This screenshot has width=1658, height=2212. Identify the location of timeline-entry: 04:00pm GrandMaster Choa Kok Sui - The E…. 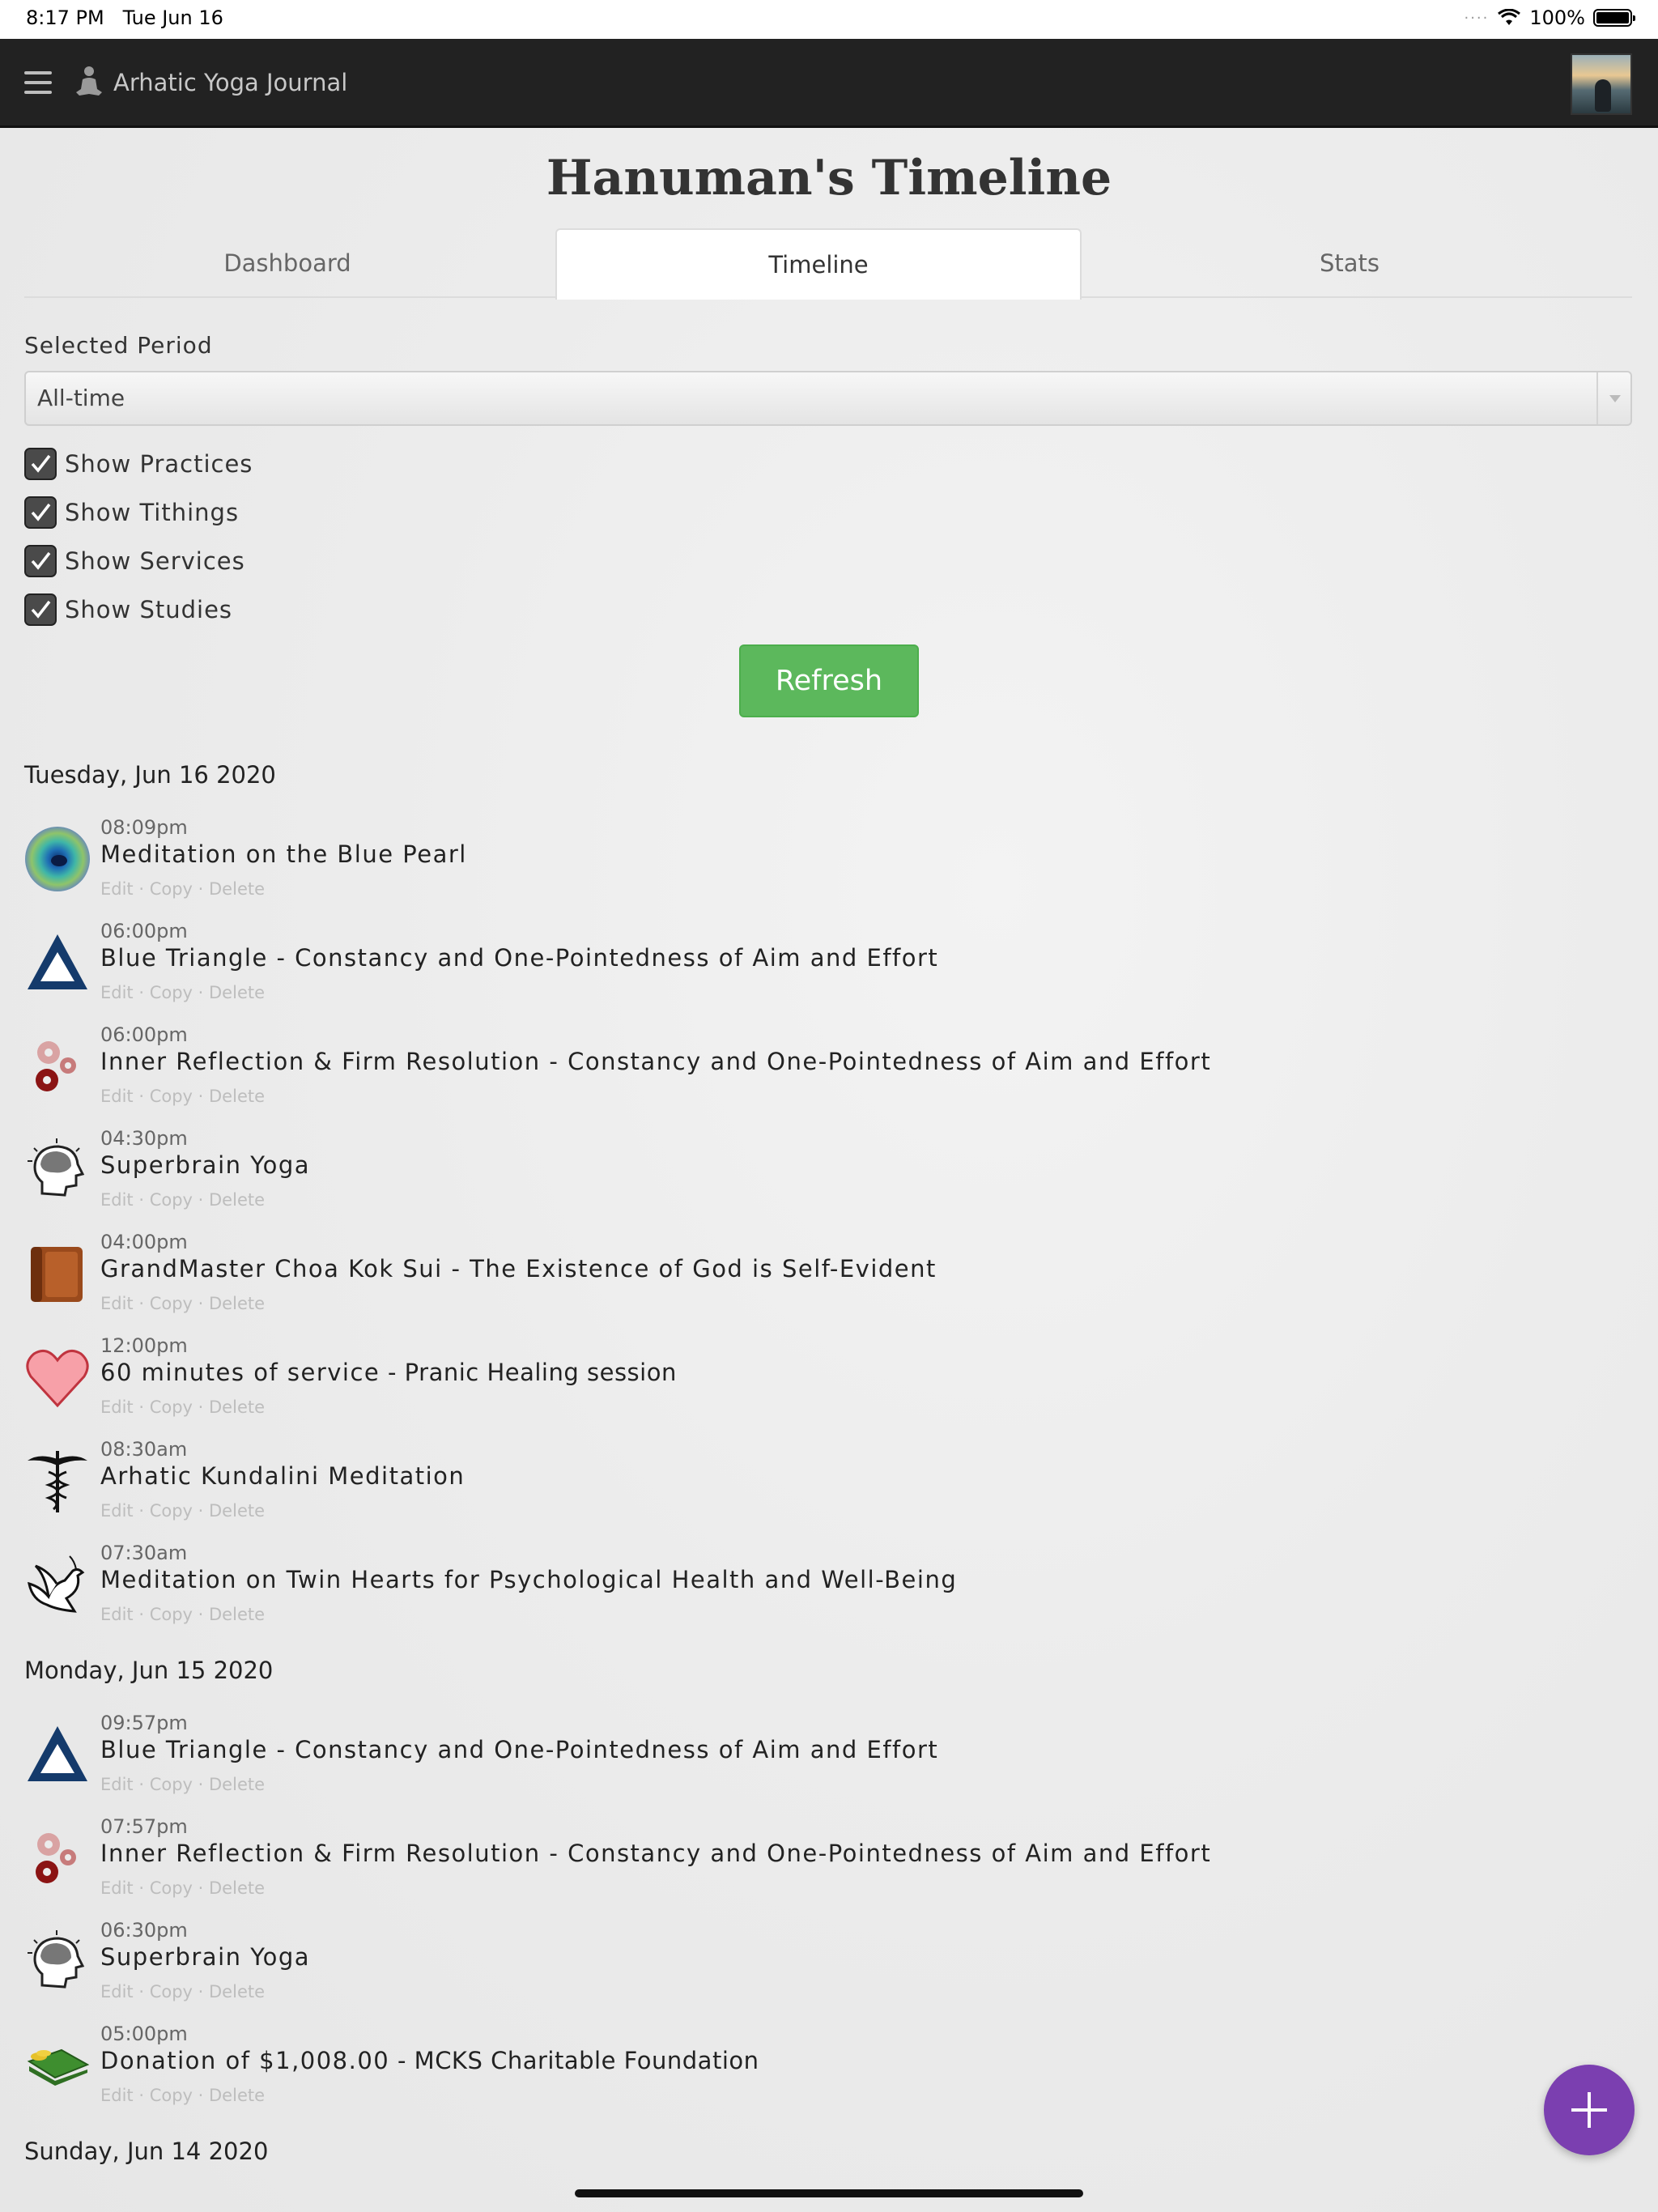
(753, 1280).